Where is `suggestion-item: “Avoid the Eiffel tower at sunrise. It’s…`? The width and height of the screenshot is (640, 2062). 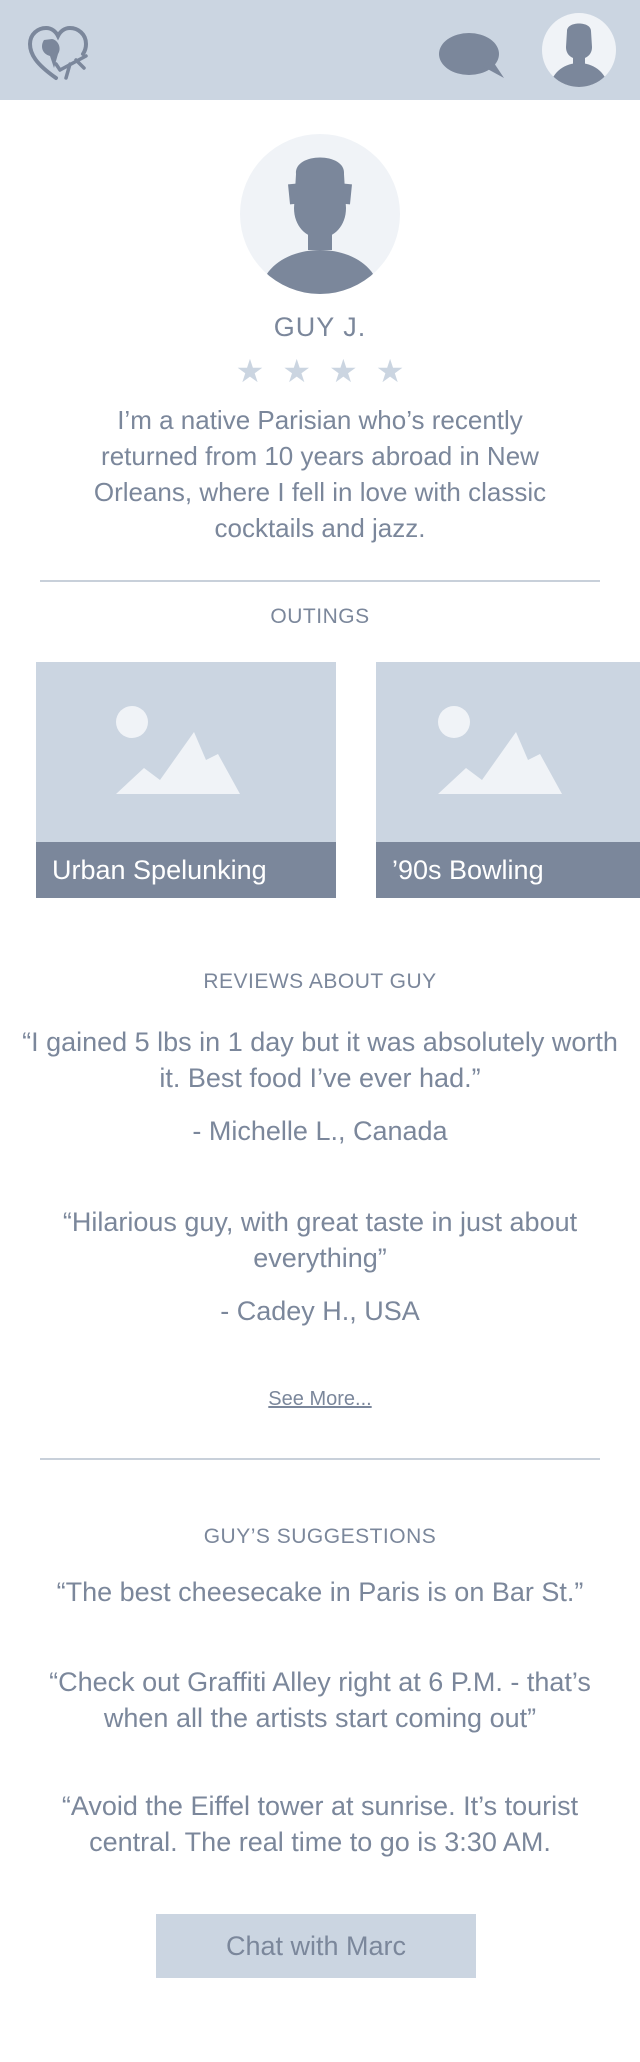
suggestion-item: “Avoid the Eiffel tower at sunrise. It’s… is located at coordinates (320, 1824).